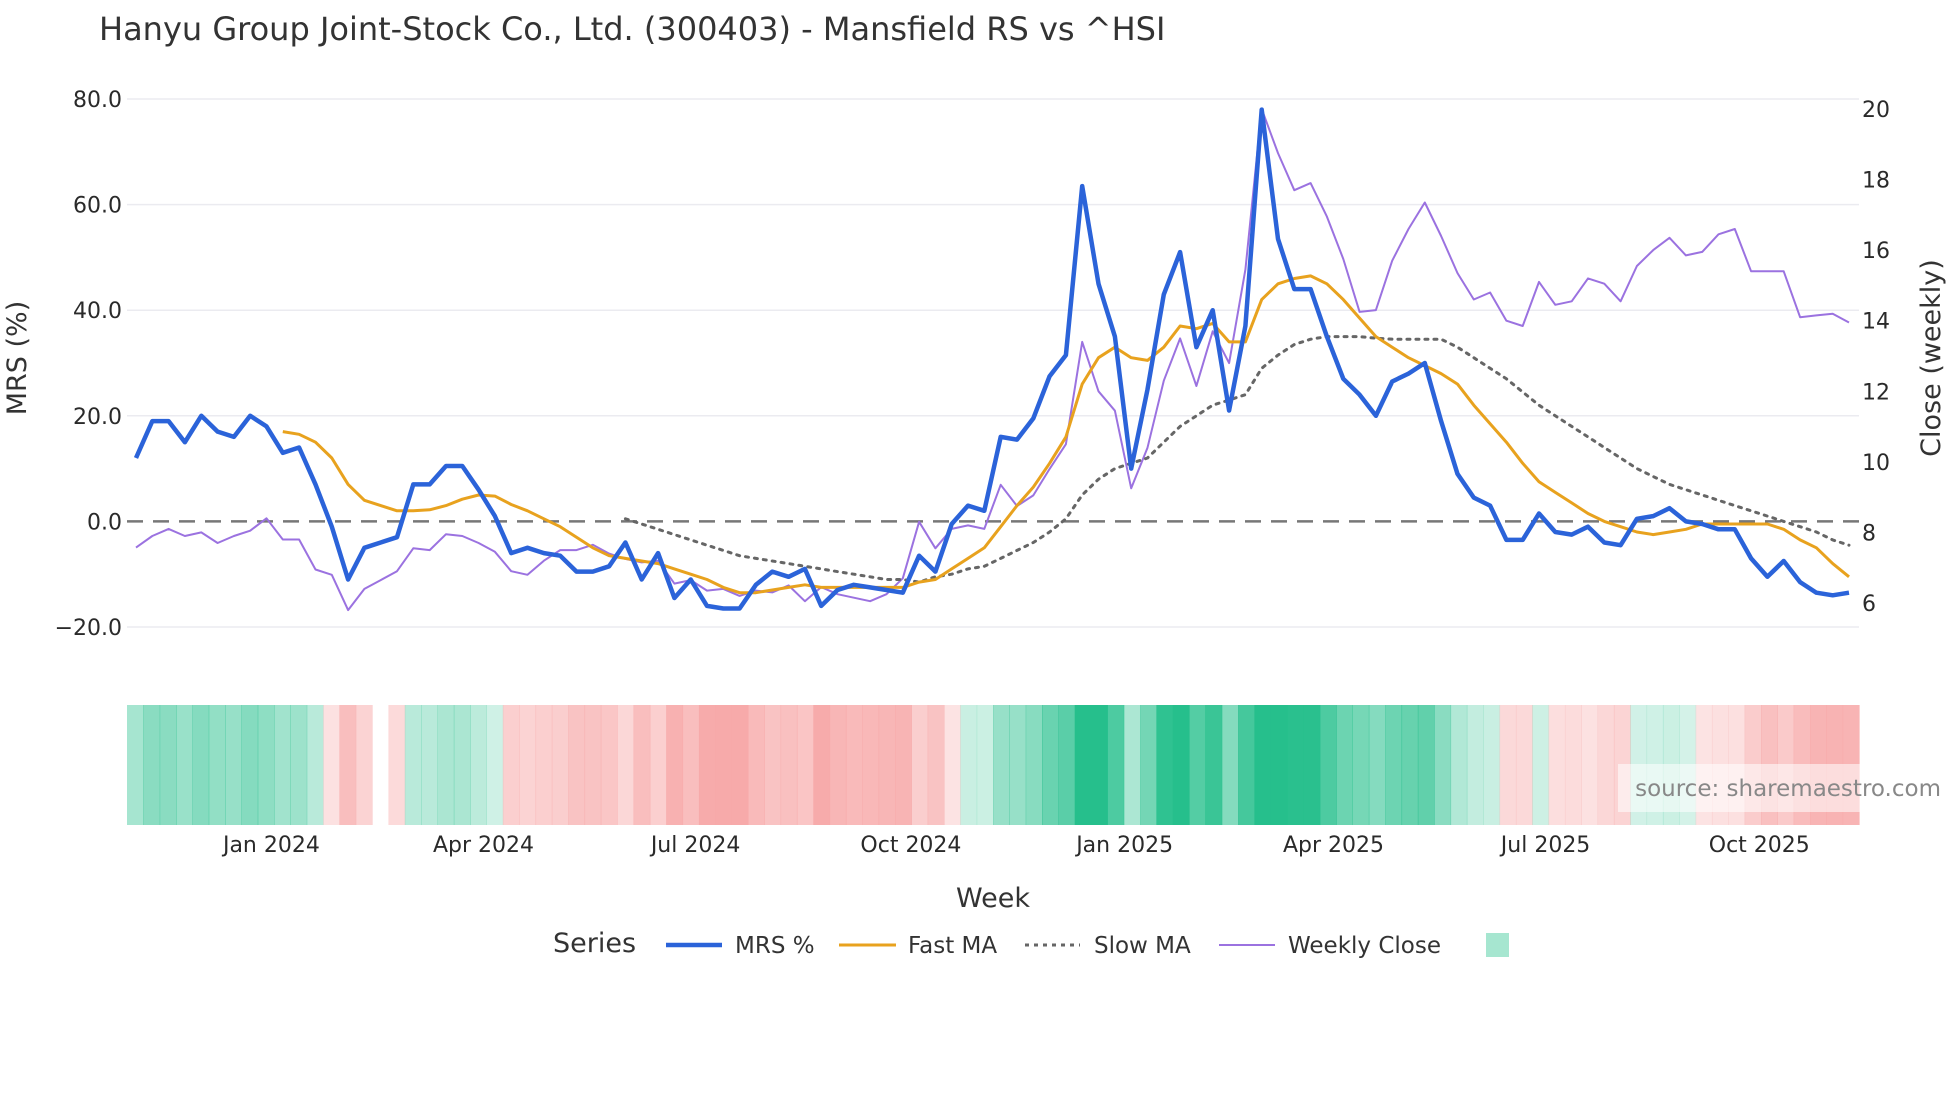 The width and height of the screenshot is (1960, 1102). Describe the element at coordinates (1876, 463) in the screenshot. I see `y2-tick-label: 10` at that location.